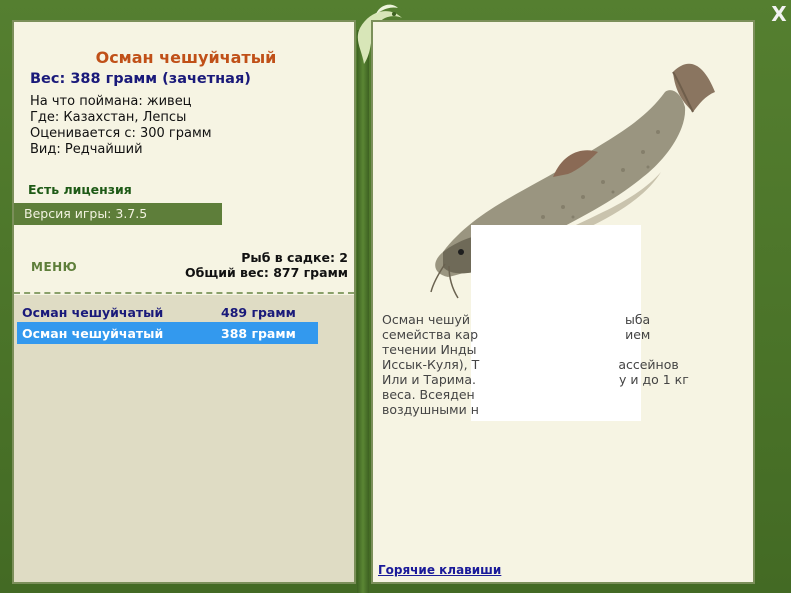 The height and width of the screenshot is (593, 791). What do you see at coordinates (779, 14) in the screenshot?
I see `close-button: X` at bounding box center [779, 14].